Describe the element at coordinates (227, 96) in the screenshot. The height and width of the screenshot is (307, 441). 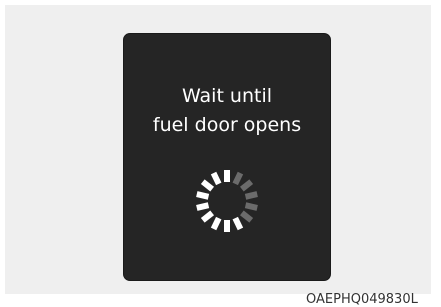
I see `wait-message-line-1: Wait until` at that location.